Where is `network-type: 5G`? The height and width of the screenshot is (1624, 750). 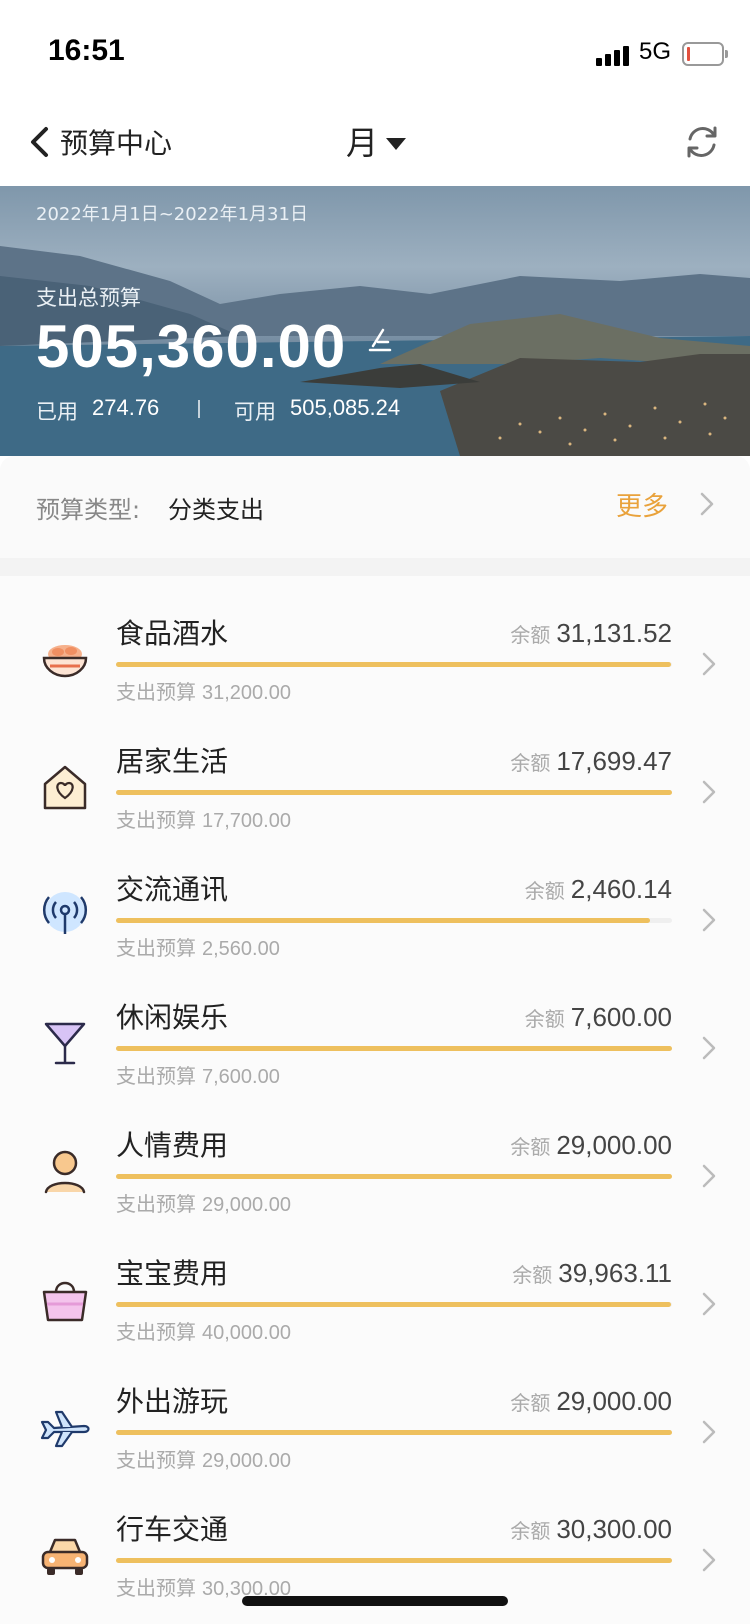 network-type: 5G is located at coordinates (655, 51).